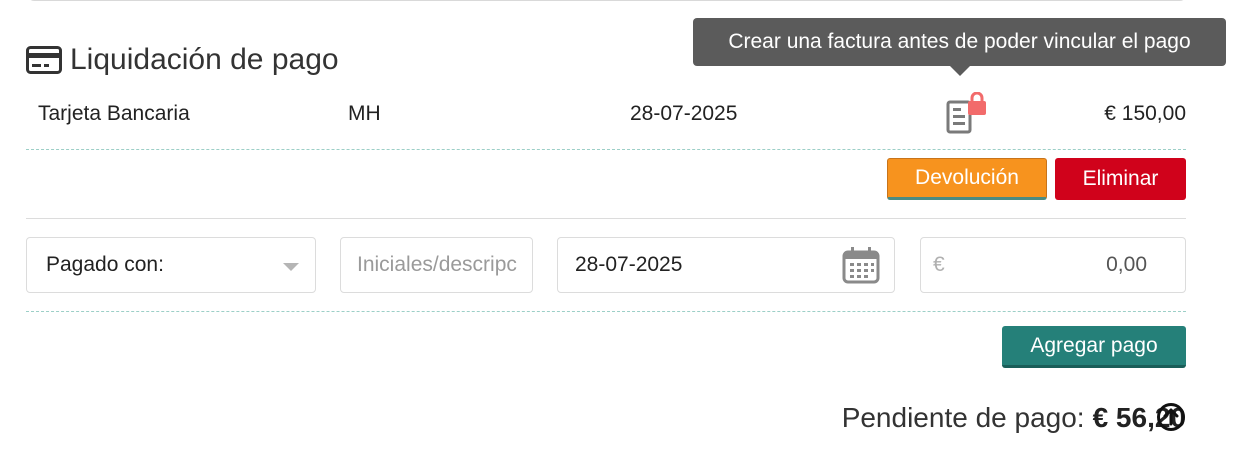 The width and height of the screenshot is (1244, 452). Describe the element at coordinates (1171, 417) in the screenshot. I see `arrow-up-circle-icon` at that location.